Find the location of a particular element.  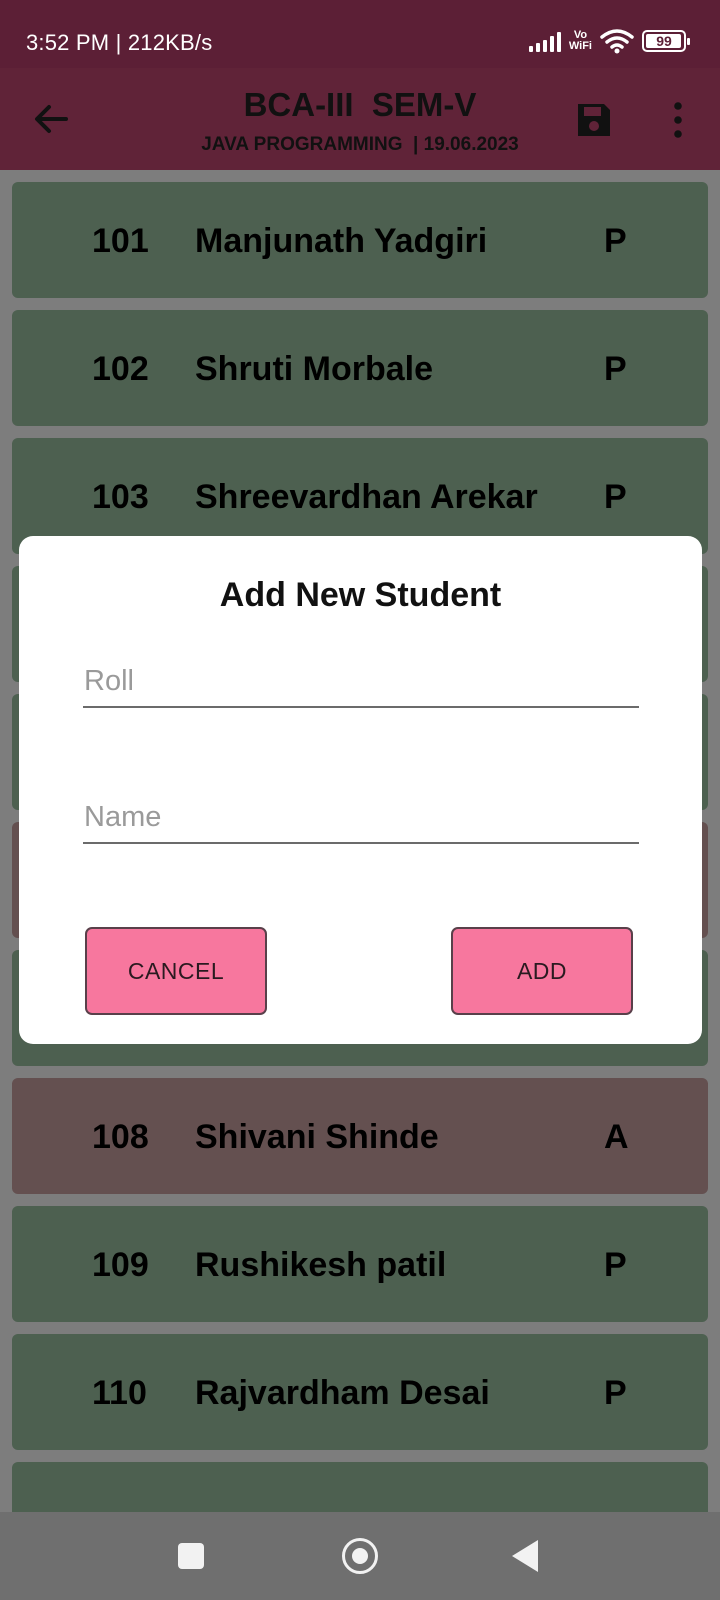

student-row: 109 Rushikesh patil P is located at coordinates (360, 1264).